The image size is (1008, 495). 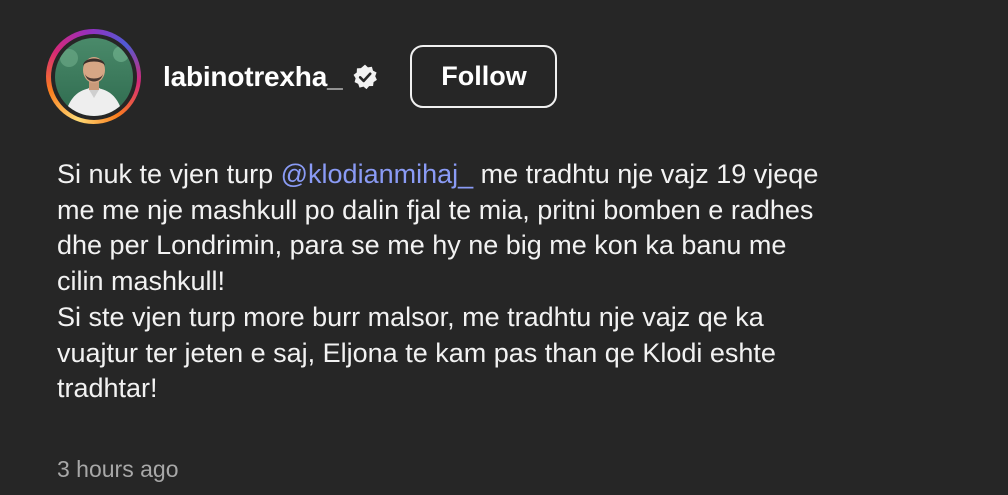 What do you see at coordinates (484, 76) in the screenshot?
I see `follow-button: Follow` at bounding box center [484, 76].